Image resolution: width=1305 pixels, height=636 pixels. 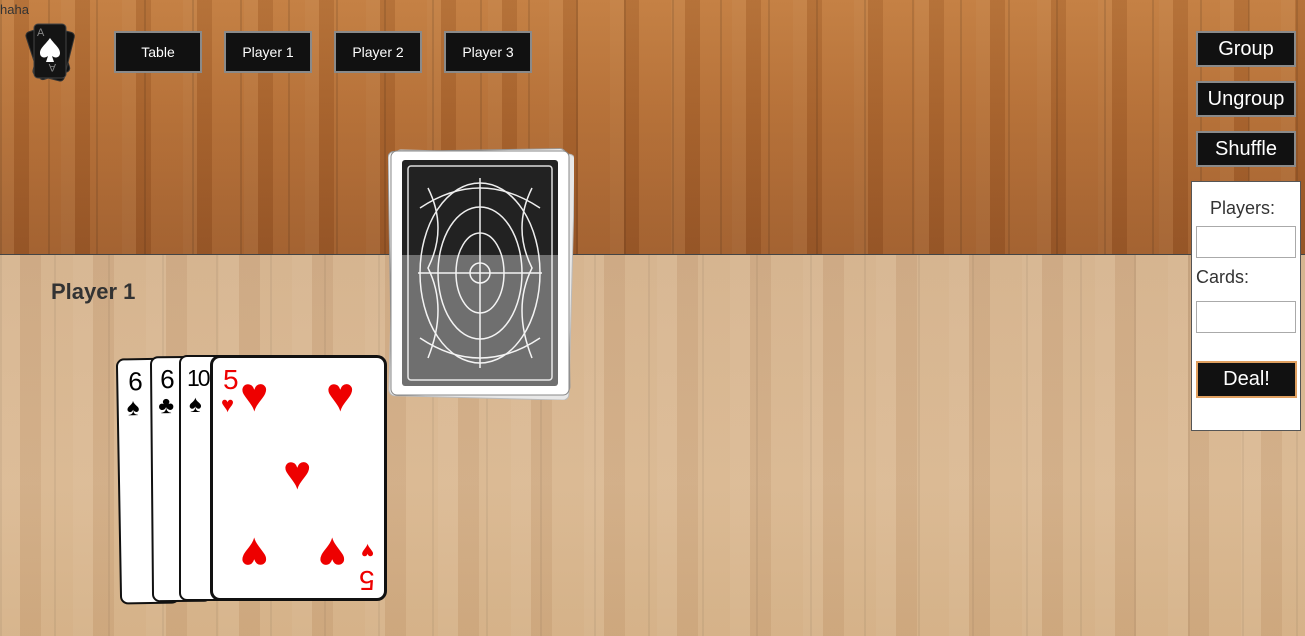 What do you see at coordinates (1246, 99) in the screenshot?
I see `ungroup-button: Ungroup` at bounding box center [1246, 99].